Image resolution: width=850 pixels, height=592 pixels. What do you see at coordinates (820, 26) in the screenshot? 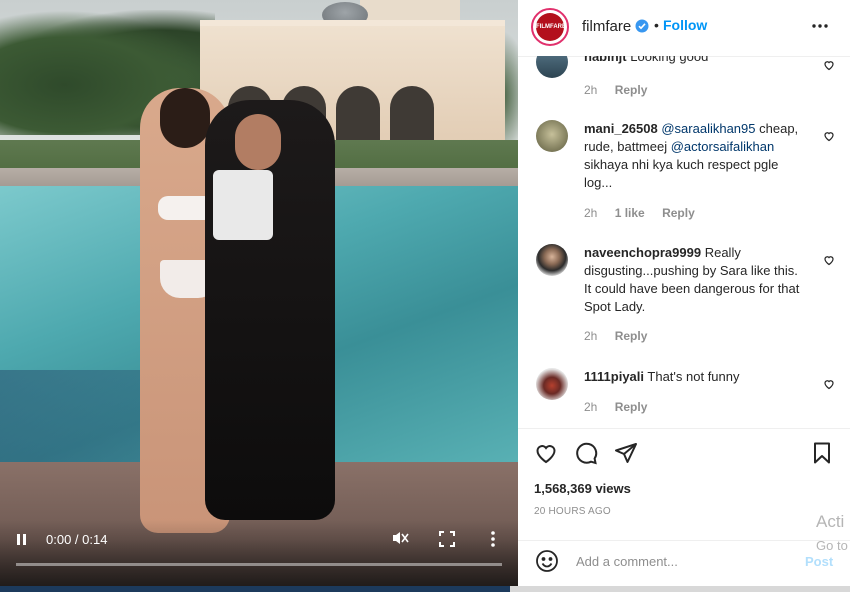
I see `more-horizontal-icon` at bounding box center [820, 26].